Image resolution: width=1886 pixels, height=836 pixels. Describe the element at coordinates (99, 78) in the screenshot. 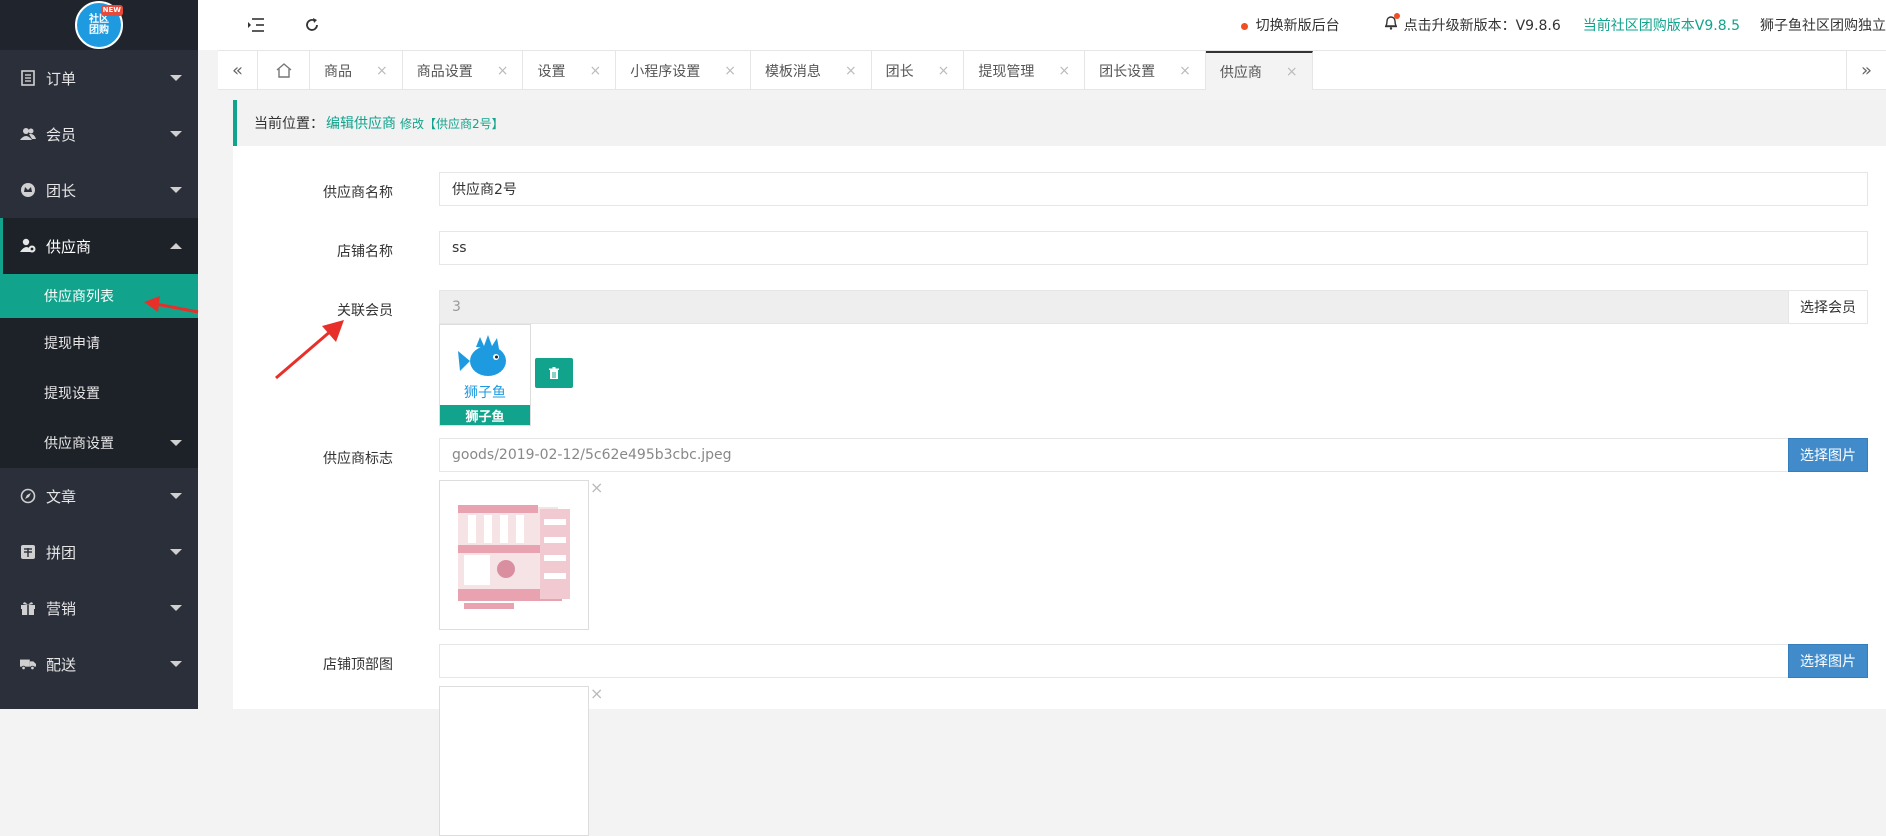

I see `sidebar-item-orders: 订单` at that location.